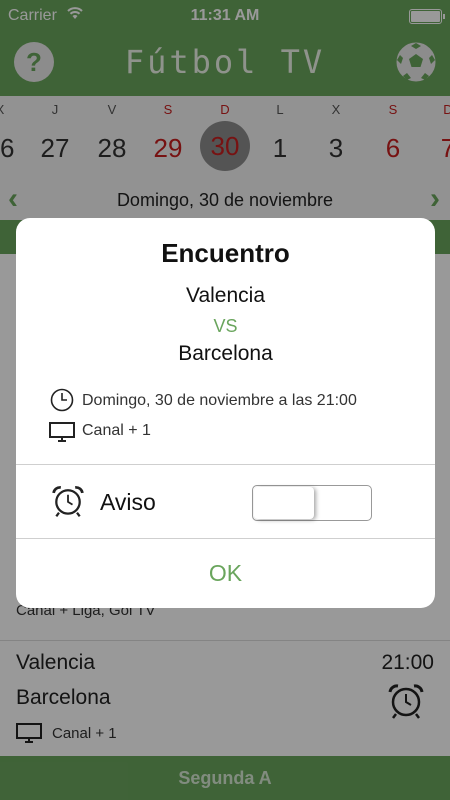 Image resolution: width=450 pixels, height=800 pixels. Describe the element at coordinates (116, 430) in the screenshot. I see `dialog-channel: Canal + 1` at that location.